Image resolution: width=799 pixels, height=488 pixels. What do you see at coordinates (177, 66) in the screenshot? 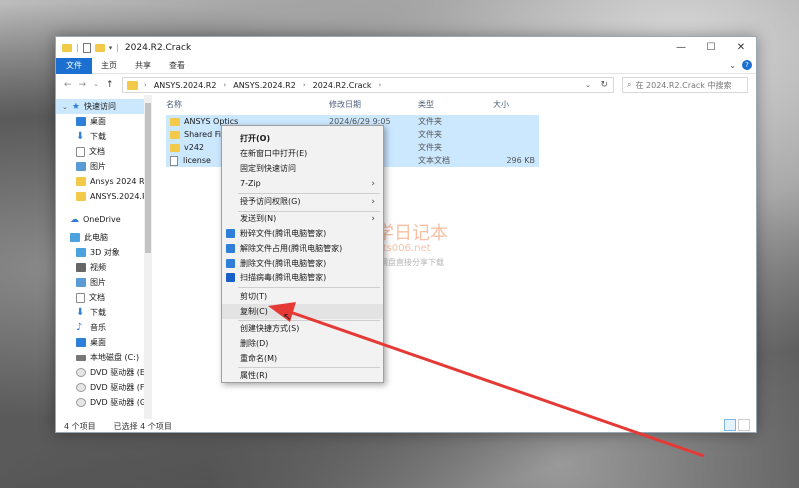
I see `tab-view: 查看` at bounding box center [177, 66].